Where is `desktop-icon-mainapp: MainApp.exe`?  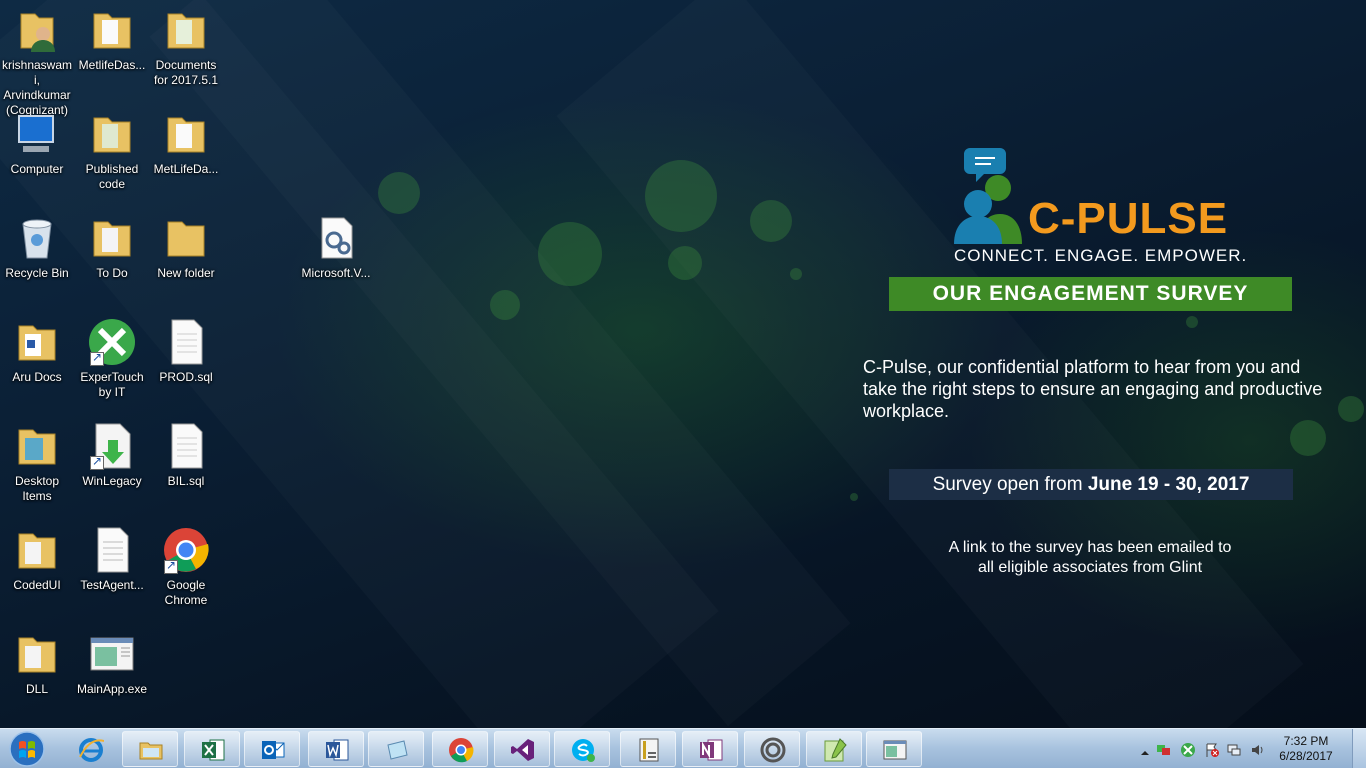
desktop-icon-mainapp: MainApp.exe is located at coordinates (112, 660).